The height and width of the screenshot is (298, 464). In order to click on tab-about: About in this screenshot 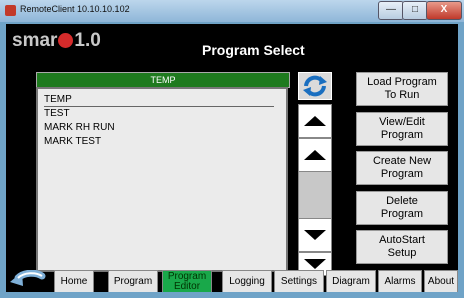, I will do `click(441, 281)`.